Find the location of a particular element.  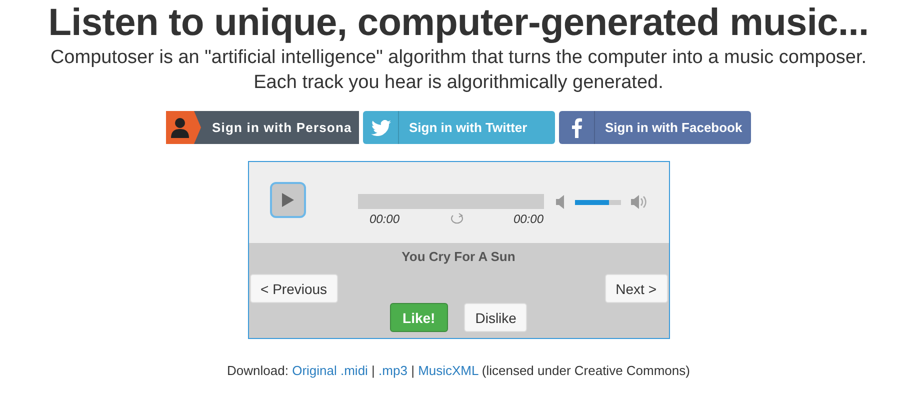

sign-in-button: Sign in with Persona is located at coordinates (262, 127).